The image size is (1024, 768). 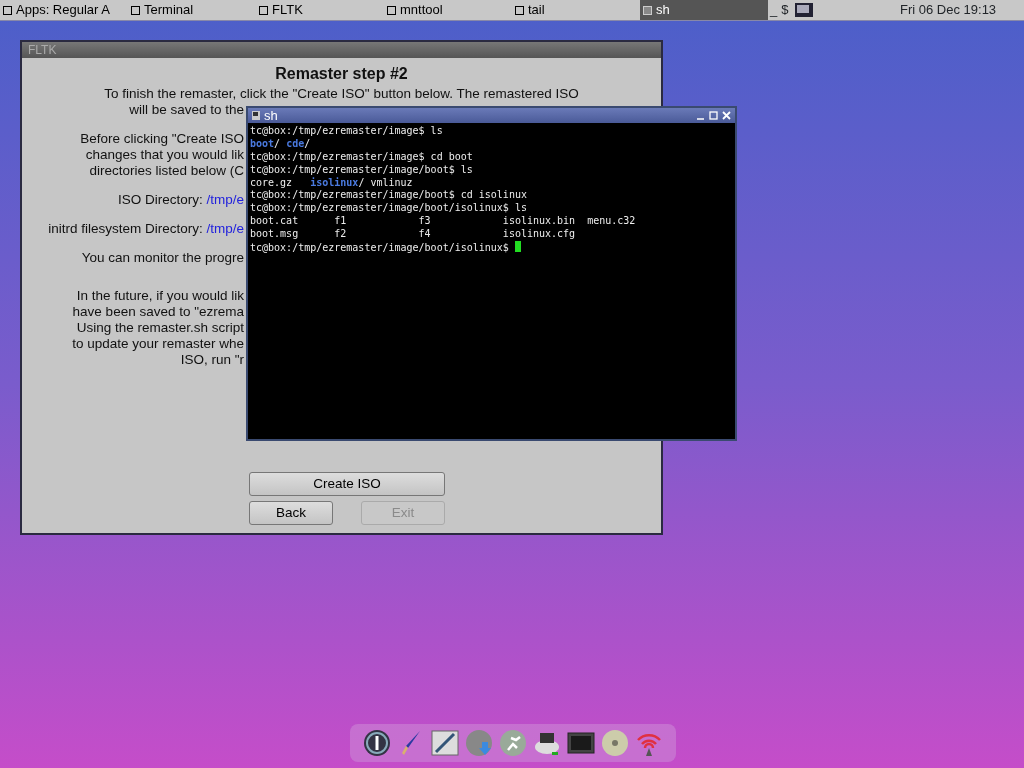 What do you see at coordinates (774, 10) in the screenshot?
I see `tray-item: _` at bounding box center [774, 10].